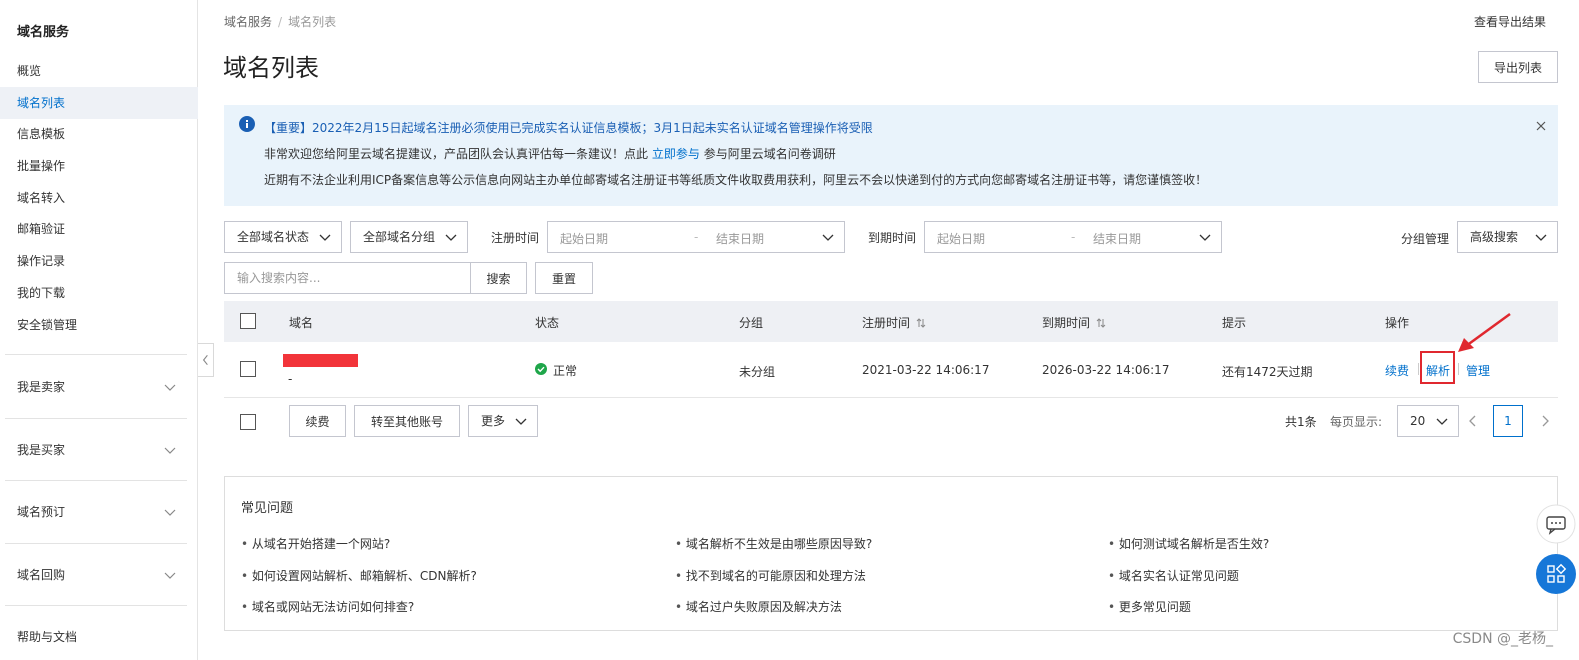  Describe the element at coordinates (99, 103) in the screenshot. I see `sidebar-item-domain-list: 域名列表` at that location.